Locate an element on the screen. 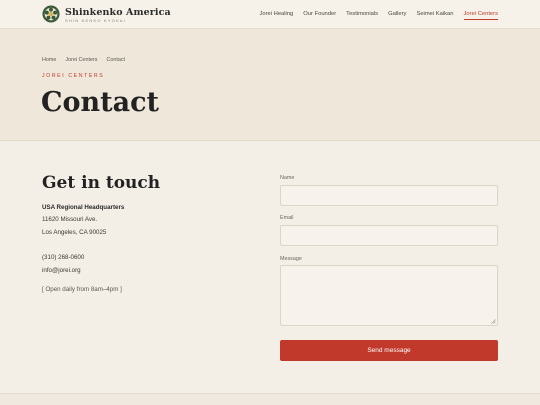 The image size is (540, 405). breadcrumb-home: Home is located at coordinates (49, 60).